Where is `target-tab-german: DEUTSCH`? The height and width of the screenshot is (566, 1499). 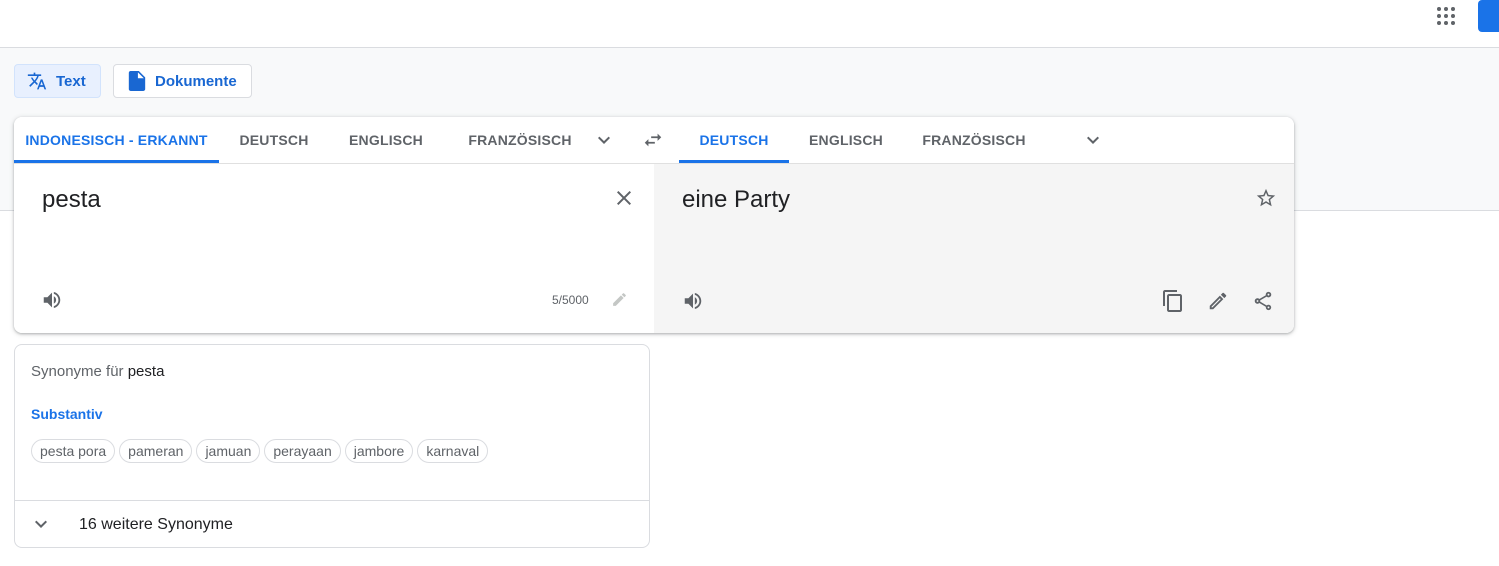 target-tab-german: DEUTSCH is located at coordinates (734, 140).